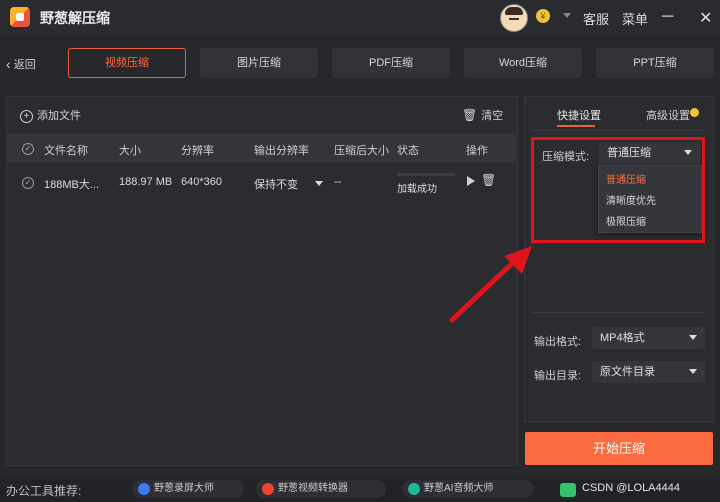 This screenshot has width=720, height=502. I want to click on add-file-button: + 添加文件, so click(50, 115).